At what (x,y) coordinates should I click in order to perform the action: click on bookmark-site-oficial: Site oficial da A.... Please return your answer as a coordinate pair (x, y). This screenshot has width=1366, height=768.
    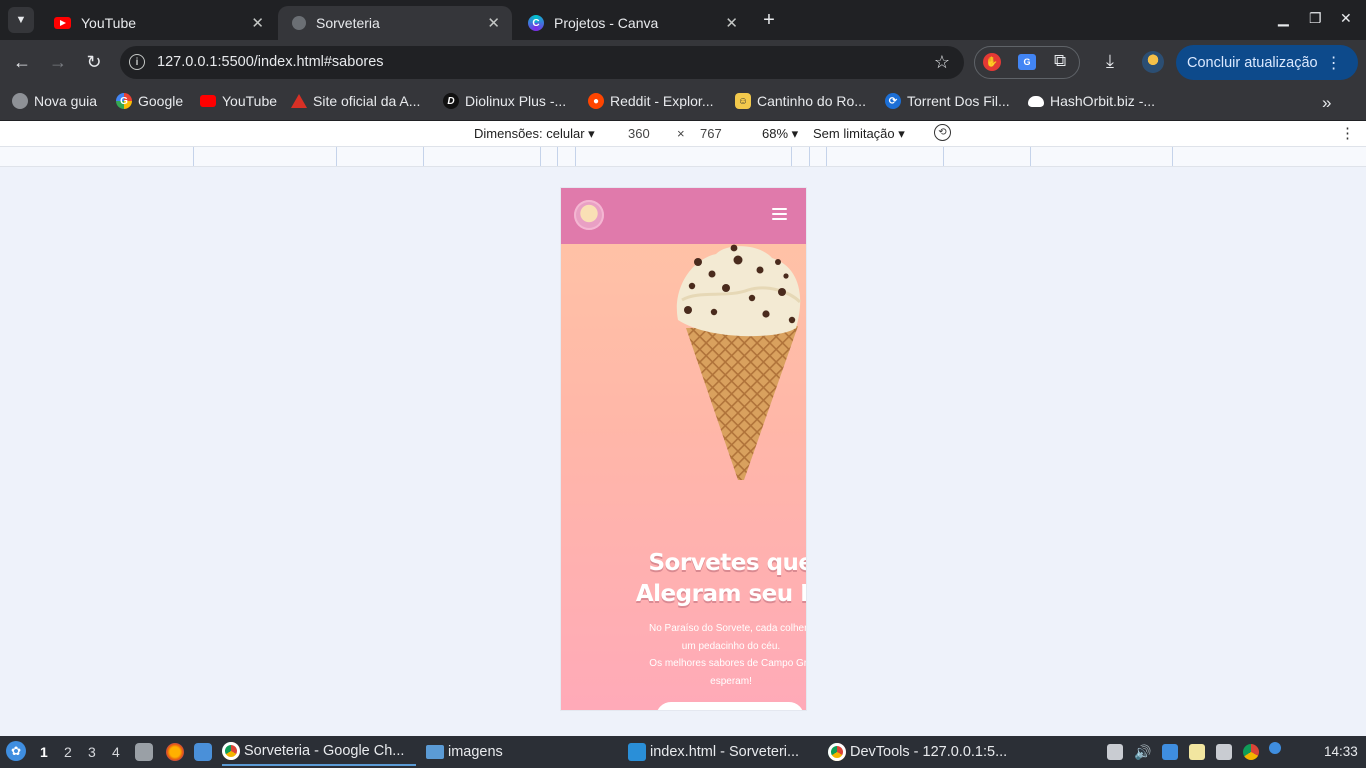
    Looking at the image, I should click on (355, 101).